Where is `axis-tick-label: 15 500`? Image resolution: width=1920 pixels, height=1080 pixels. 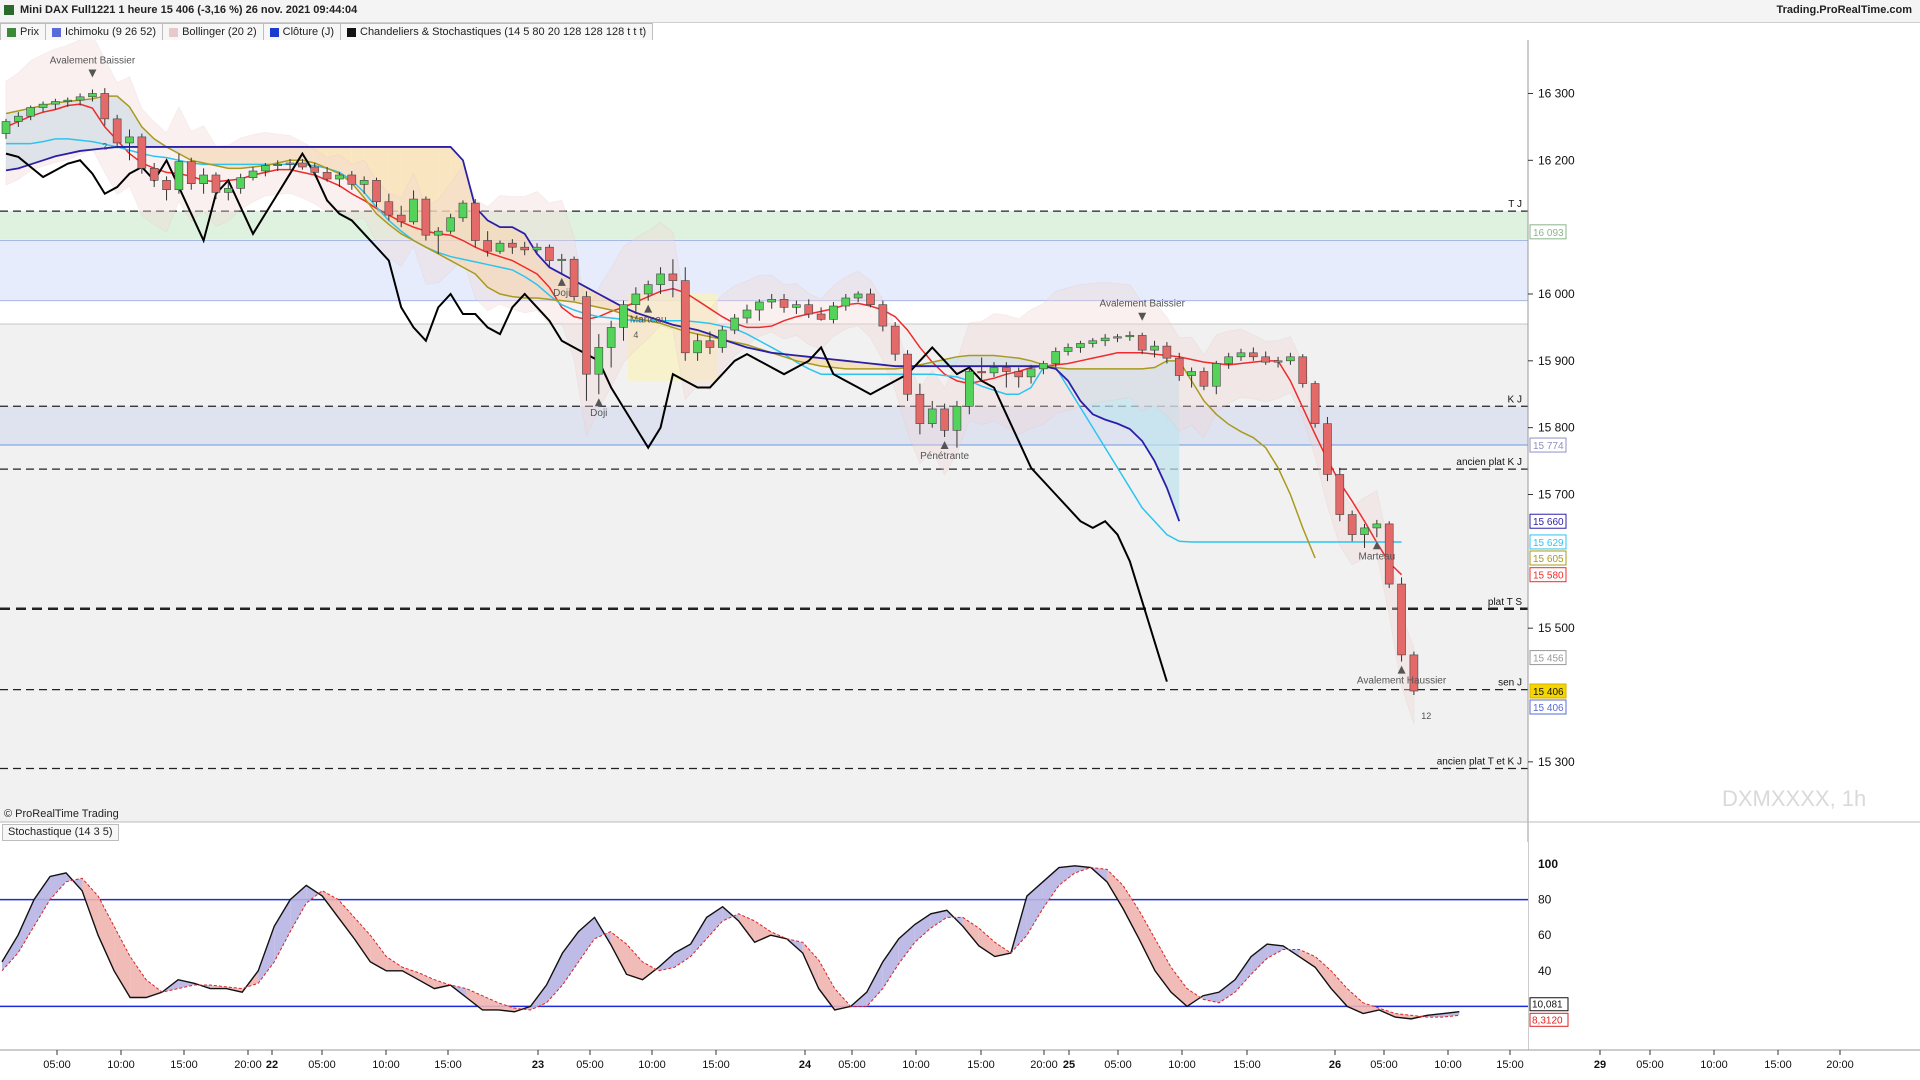 axis-tick-label: 15 500 is located at coordinates (1556, 628).